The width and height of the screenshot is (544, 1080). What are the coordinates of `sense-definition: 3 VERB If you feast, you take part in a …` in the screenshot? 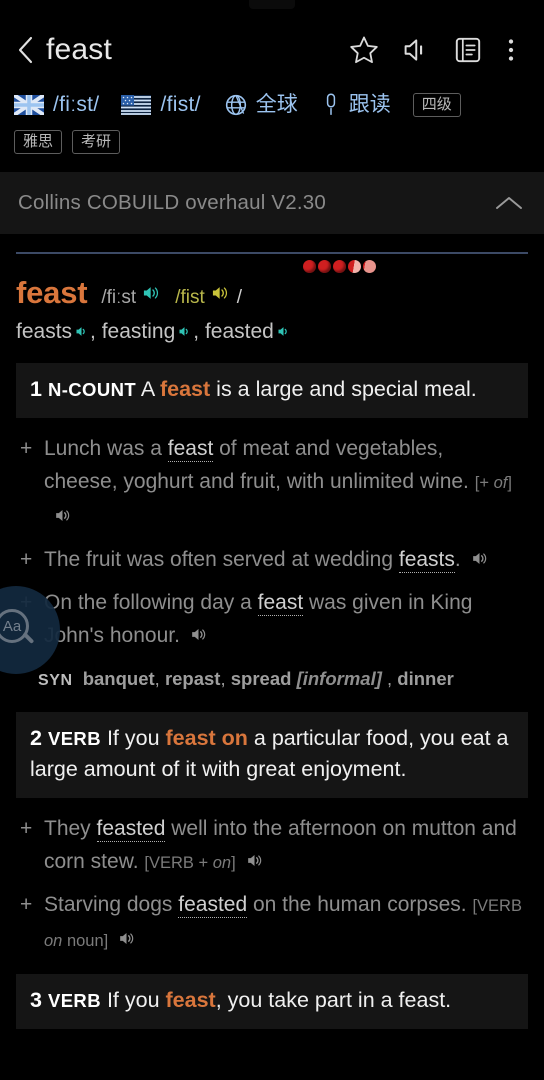 It's located at (272, 1001).